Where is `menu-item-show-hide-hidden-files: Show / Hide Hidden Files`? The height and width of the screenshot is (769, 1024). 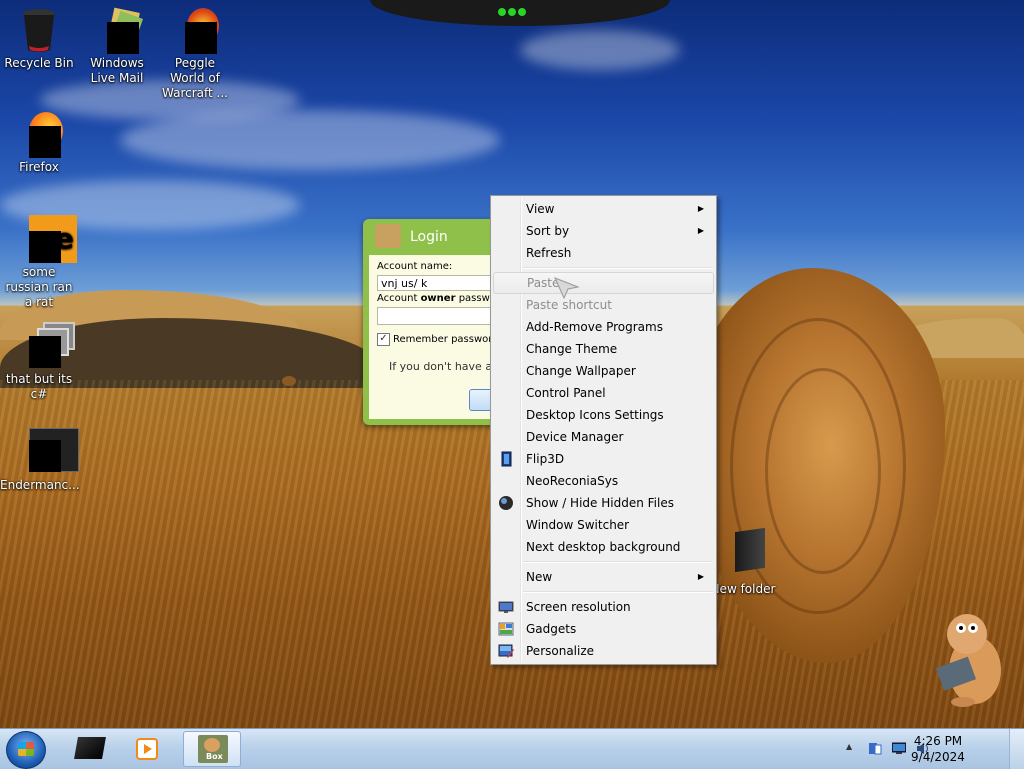
menu-item-show-hide-hidden-files: Show / Hide Hidden Files is located at coordinates (603, 503).